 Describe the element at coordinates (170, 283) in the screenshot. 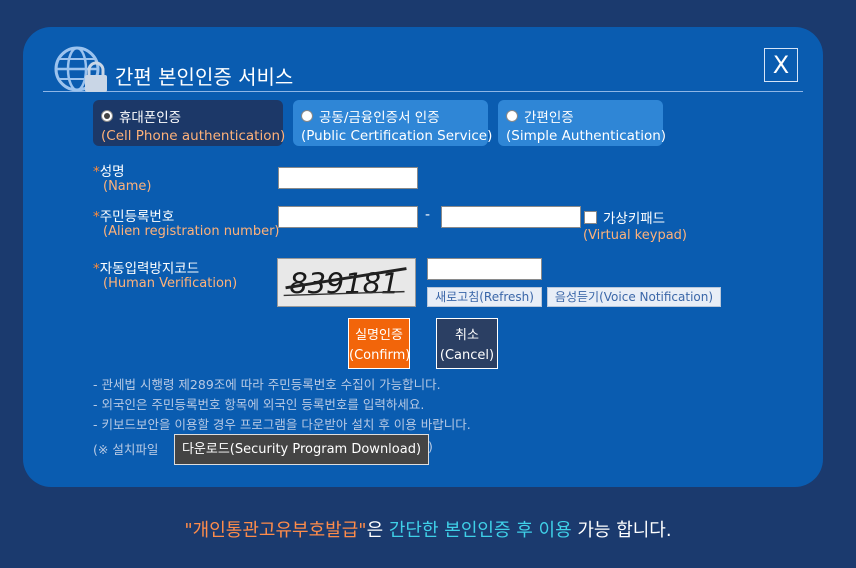

I see `captcha-sub: (Human Verification)` at that location.